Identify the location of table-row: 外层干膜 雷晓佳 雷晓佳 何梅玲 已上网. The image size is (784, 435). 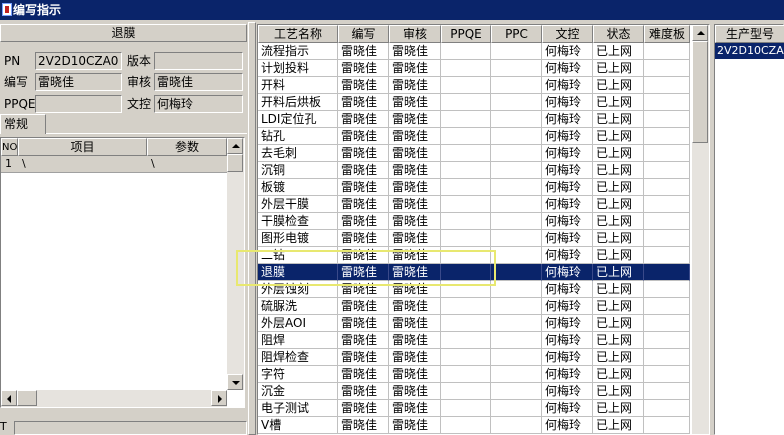
(474, 204).